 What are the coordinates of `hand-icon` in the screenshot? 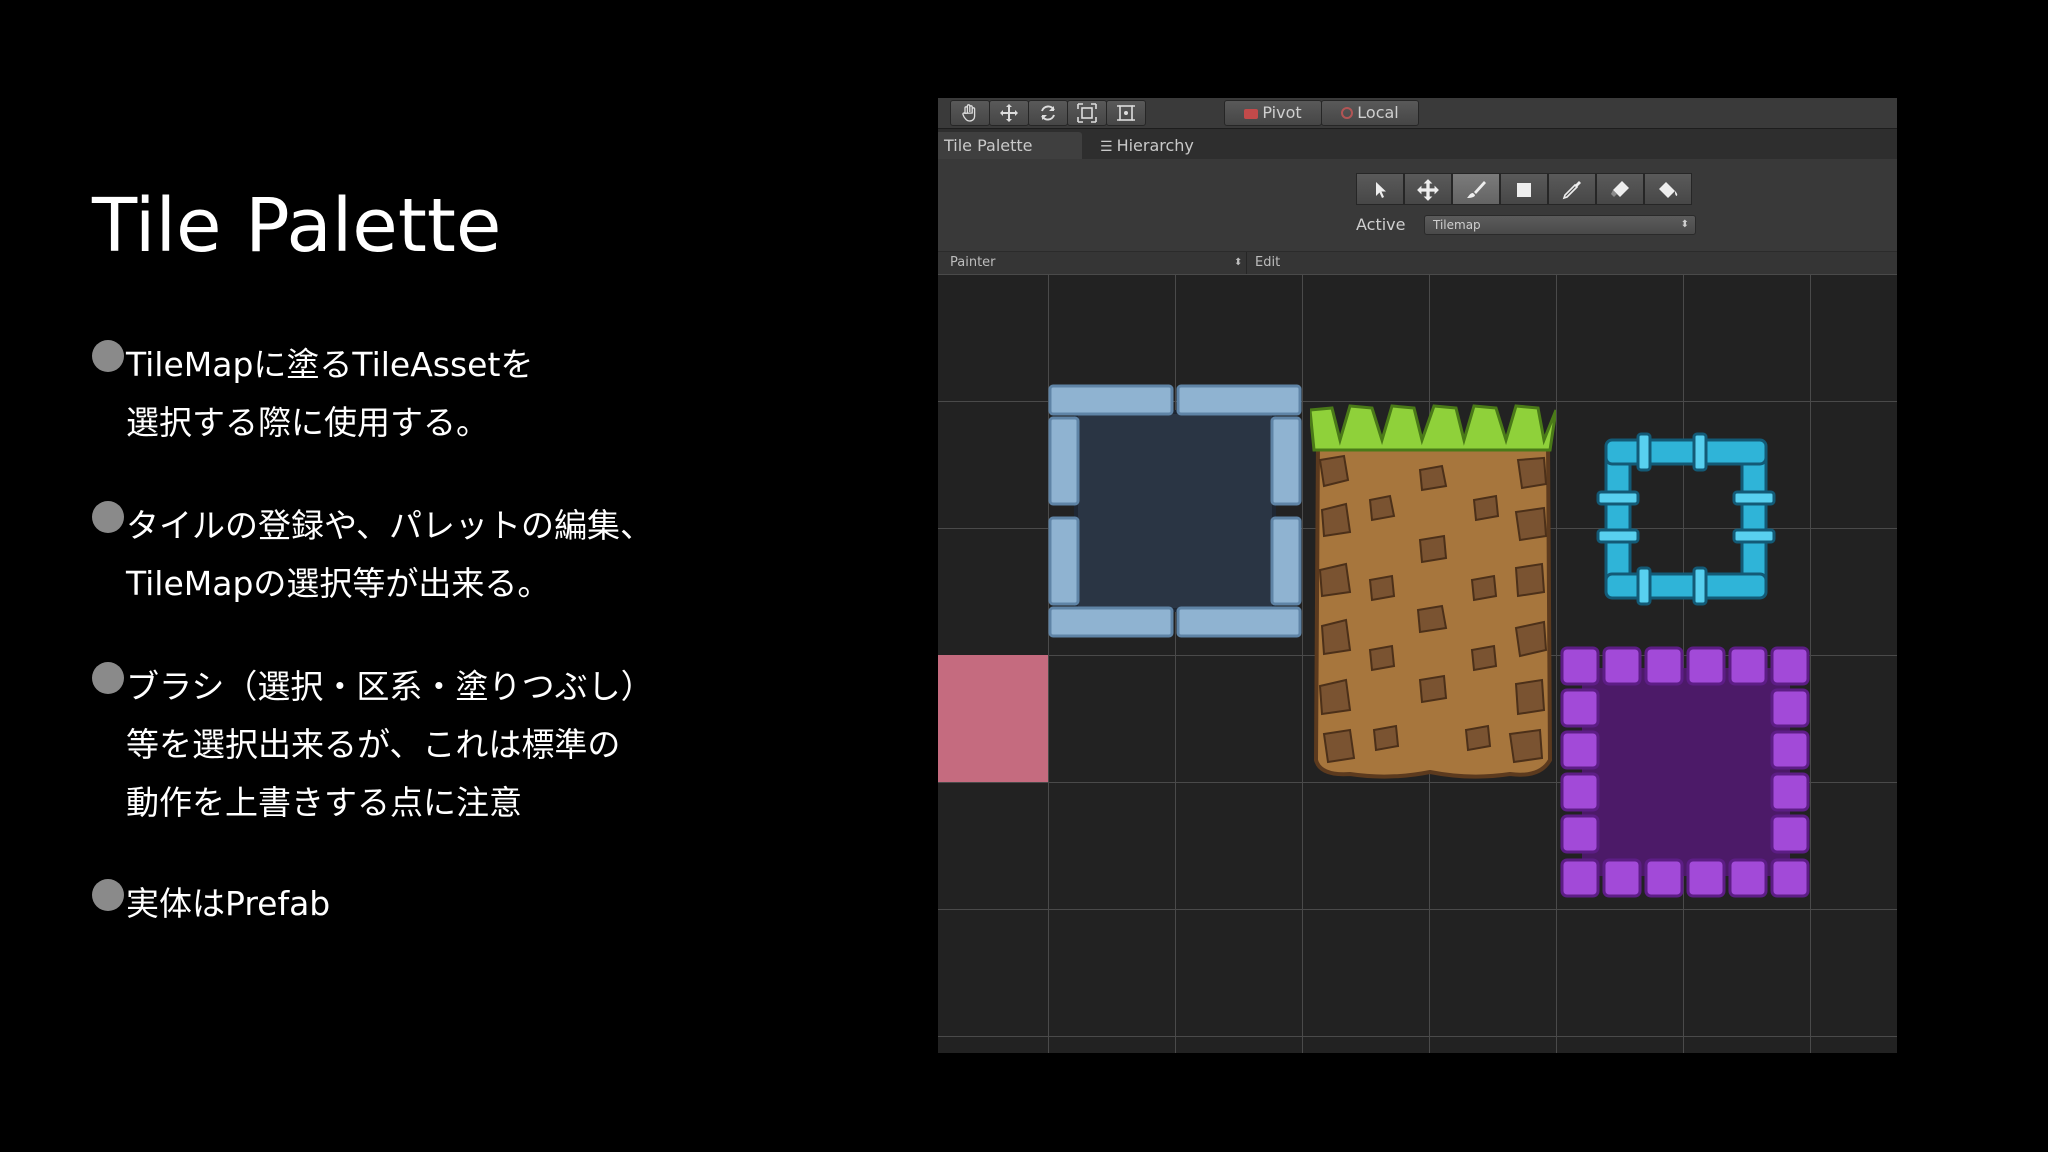 It's located at (969, 113).